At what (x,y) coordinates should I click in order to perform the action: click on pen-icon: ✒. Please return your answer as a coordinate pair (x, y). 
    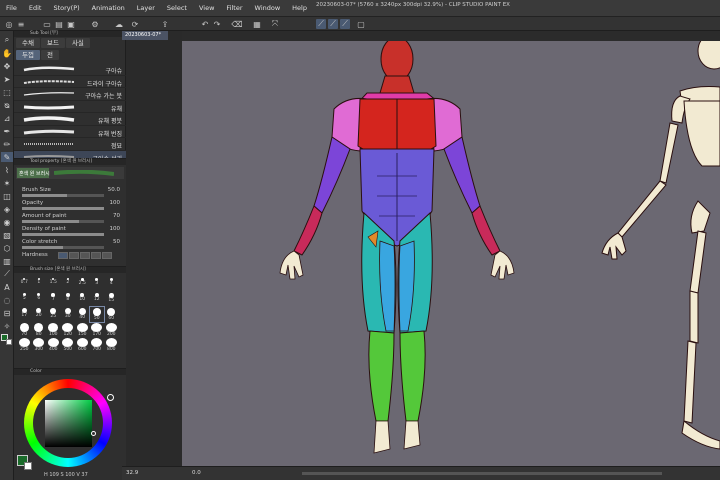
    Looking at the image, I should click on (7, 131).